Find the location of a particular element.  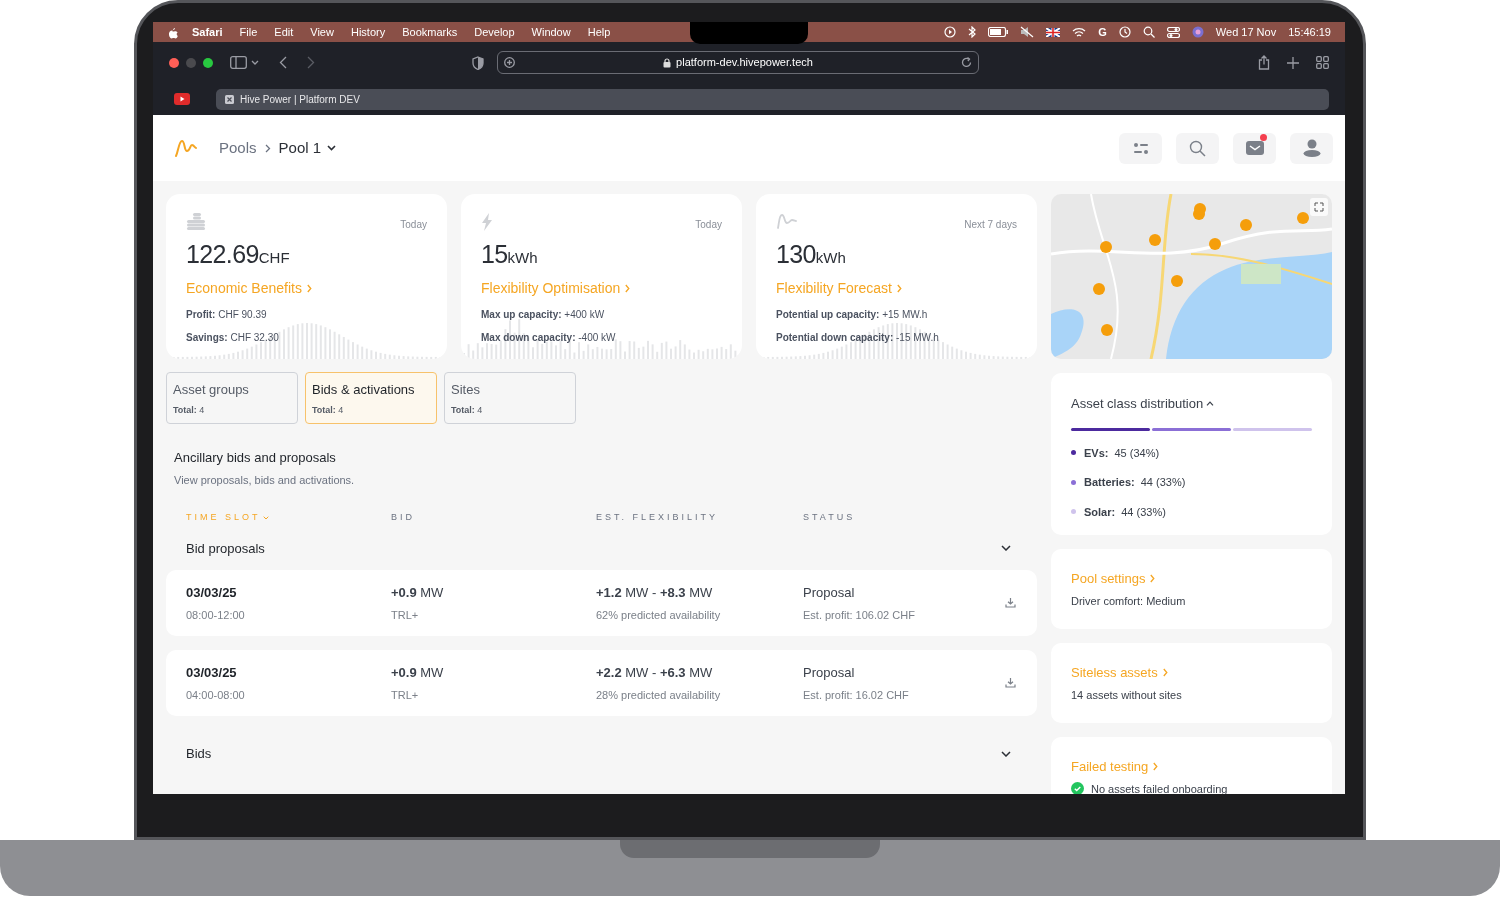

table-cell-text: Est. profit: 16.02 CHF is located at coordinates (856, 695).